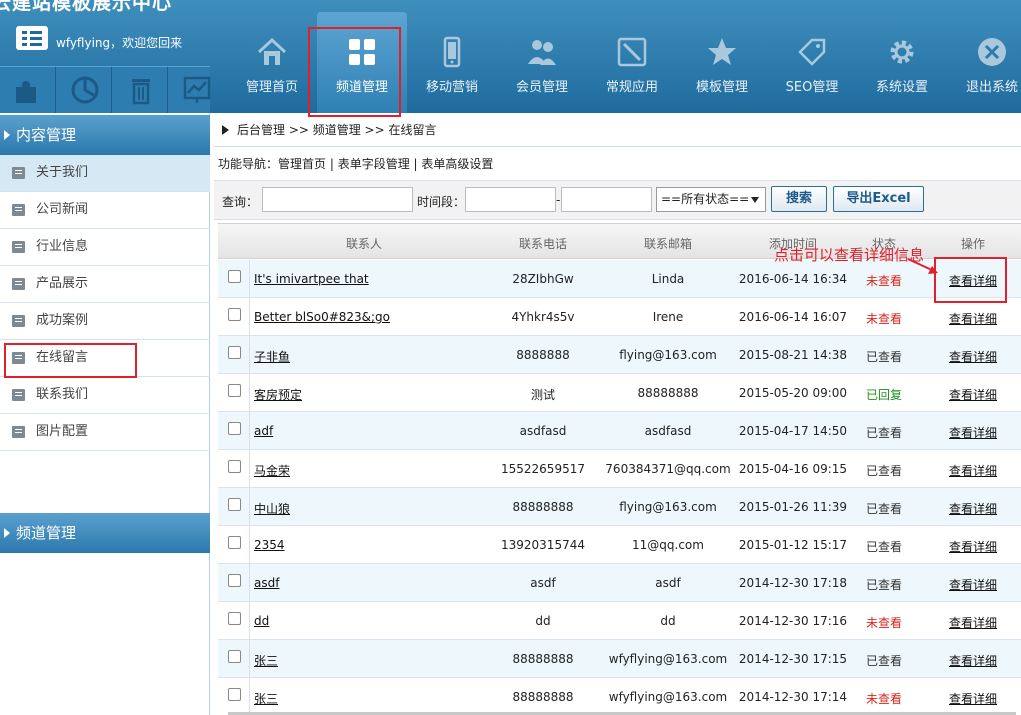 The width and height of the screenshot is (1021, 715). Describe the element at coordinates (362, 52) in the screenshot. I see `grid-icon` at that location.